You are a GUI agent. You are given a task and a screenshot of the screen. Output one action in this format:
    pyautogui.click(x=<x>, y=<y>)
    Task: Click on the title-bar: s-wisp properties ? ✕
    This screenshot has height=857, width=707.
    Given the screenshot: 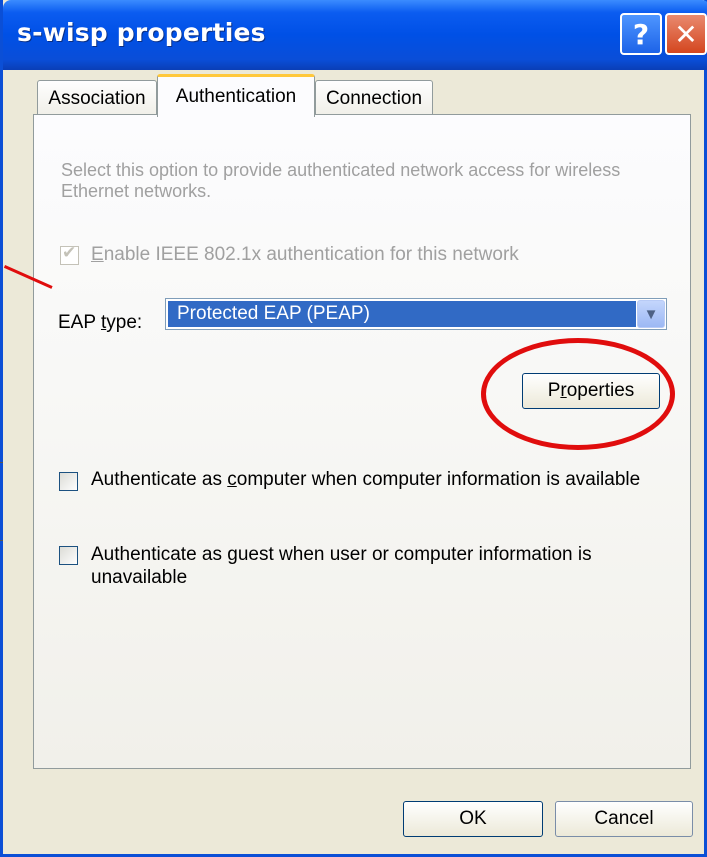 What is the action you would take?
    pyautogui.click(x=355, y=35)
    